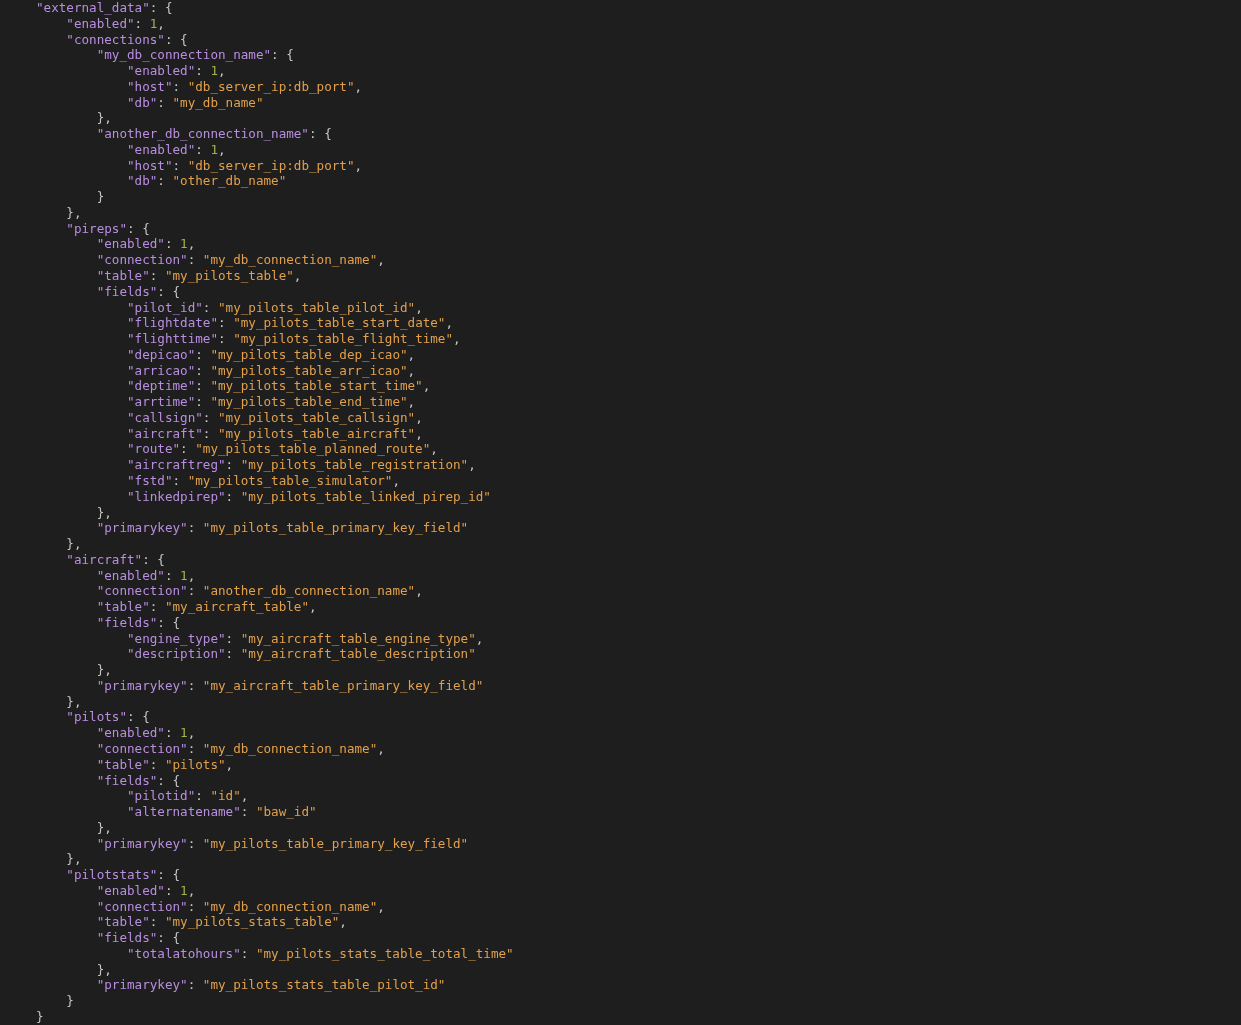 Image resolution: width=1241 pixels, height=1025 pixels. I want to click on code-line: "aircraft": {, so click(115, 559).